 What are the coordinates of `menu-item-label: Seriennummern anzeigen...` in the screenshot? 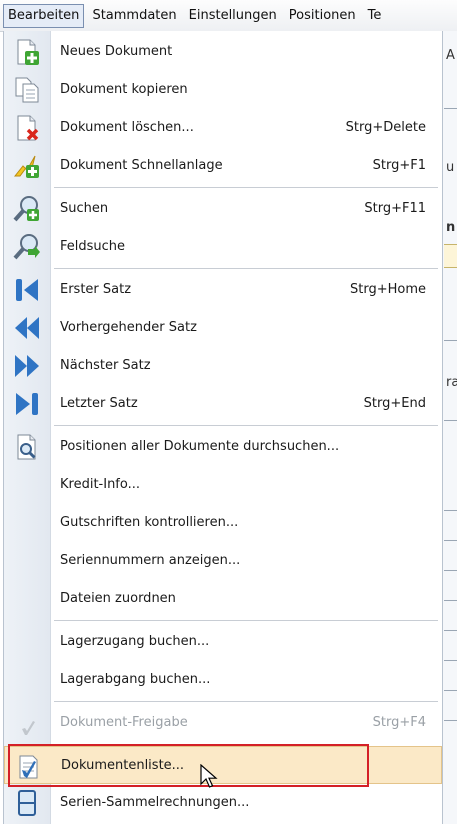 It's located at (150, 560).